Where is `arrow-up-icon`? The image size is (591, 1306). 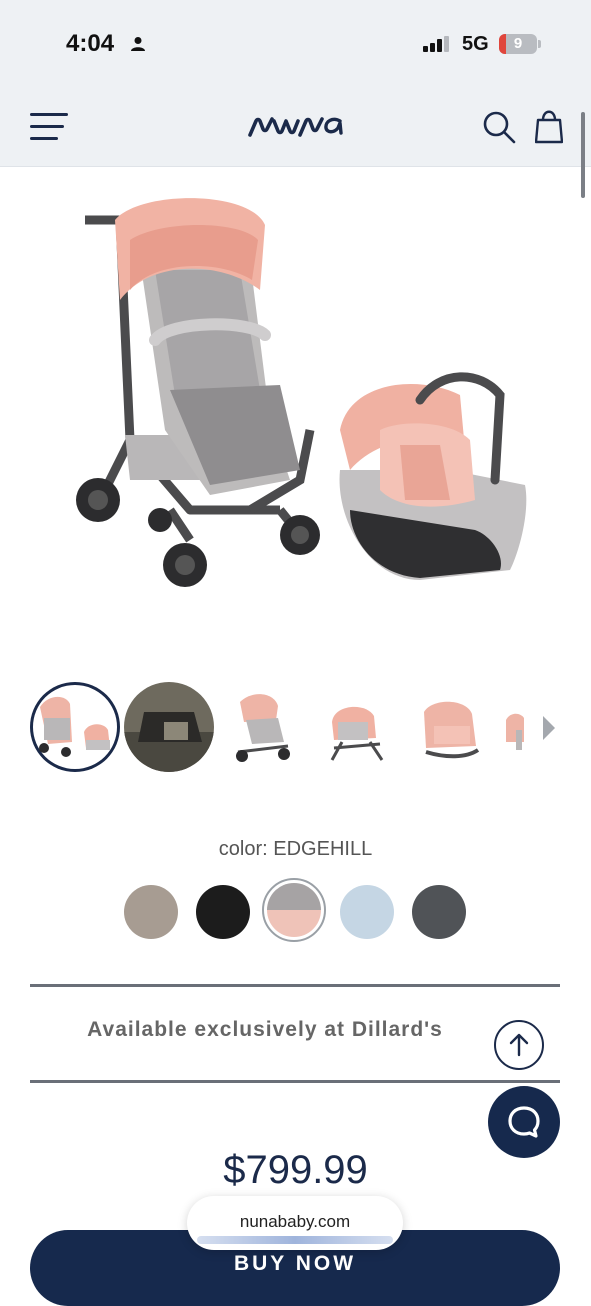 arrow-up-icon is located at coordinates (519, 1045).